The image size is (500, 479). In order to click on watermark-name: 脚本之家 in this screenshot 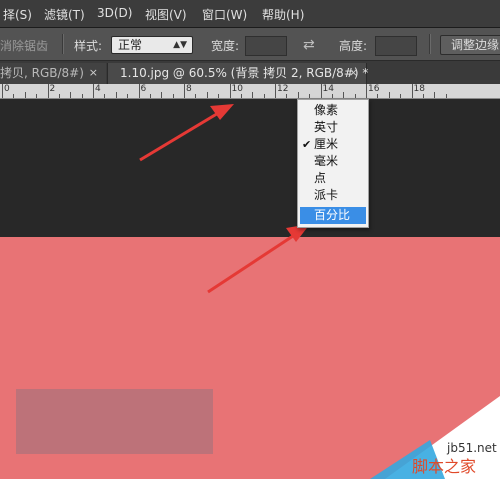, I will do `click(444, 466)`.